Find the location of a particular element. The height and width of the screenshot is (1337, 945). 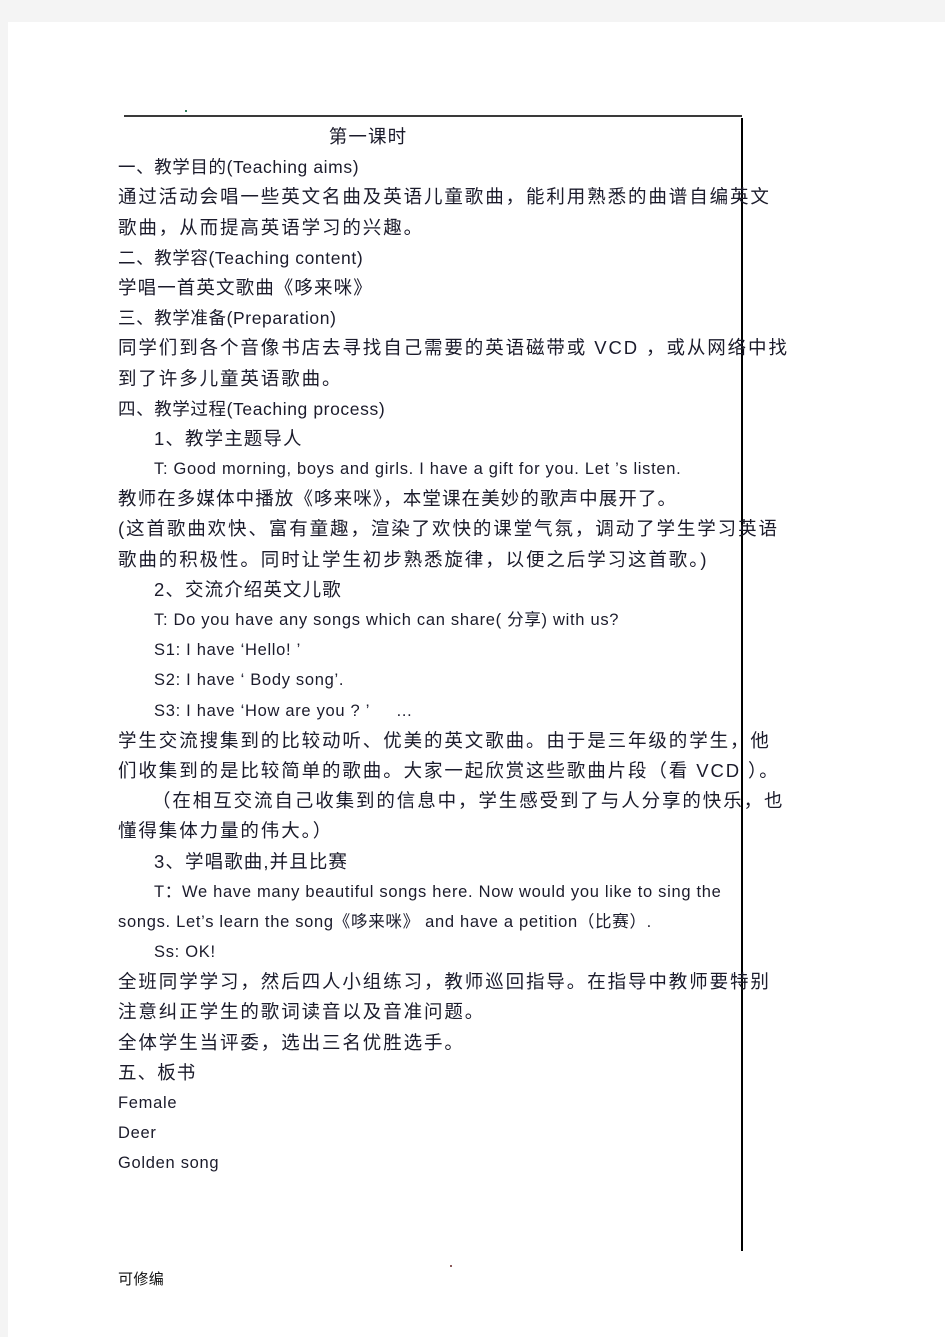

document-line: 全班同学学习，然后四人小组练习，教师巡回指导。在指导中教师要特别 is located at coordinates (444, 982).